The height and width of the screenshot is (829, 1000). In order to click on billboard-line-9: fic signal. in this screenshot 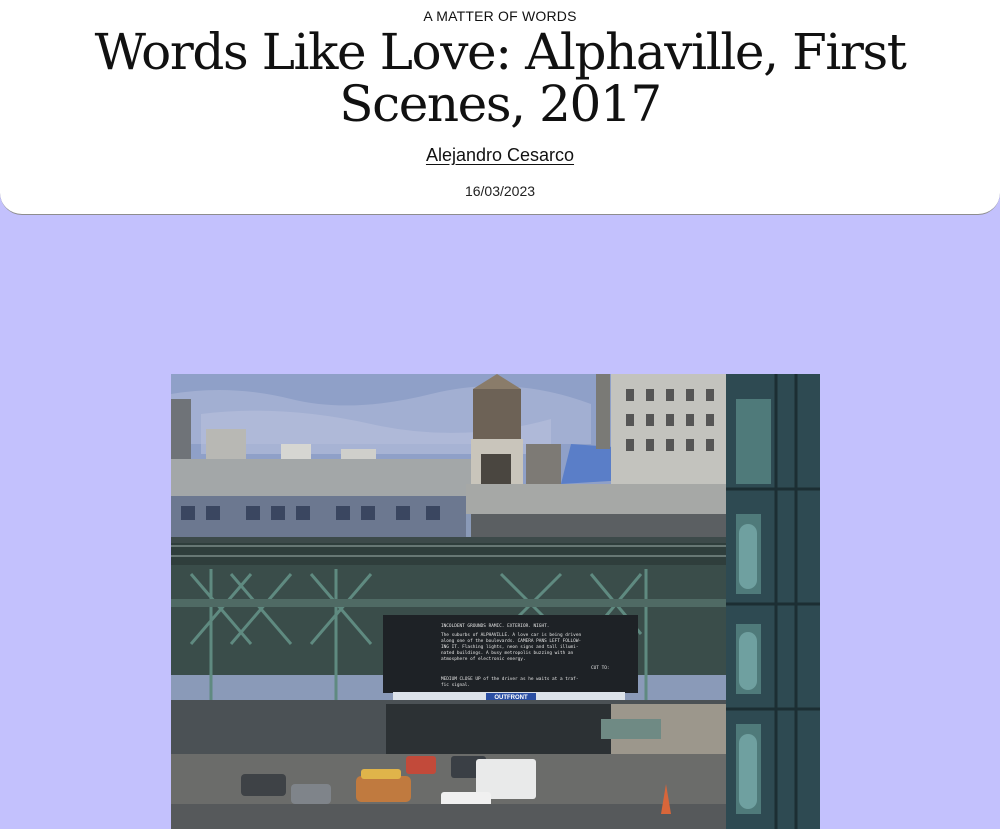, I will do `click(455, 685)`.